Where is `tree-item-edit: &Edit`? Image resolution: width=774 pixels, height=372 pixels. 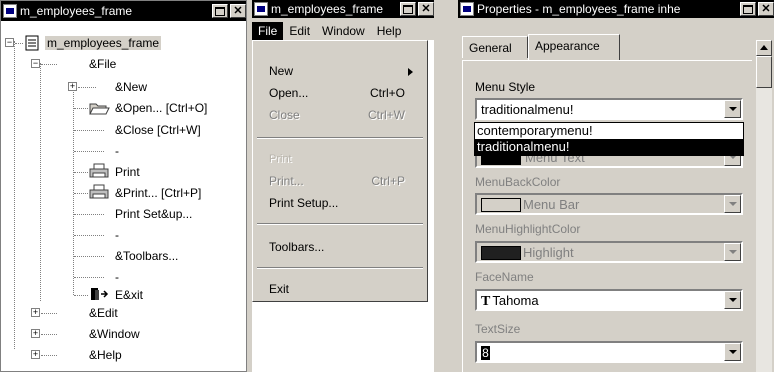 tree-item-edit: &Edit is located at coordinates (103, 313).